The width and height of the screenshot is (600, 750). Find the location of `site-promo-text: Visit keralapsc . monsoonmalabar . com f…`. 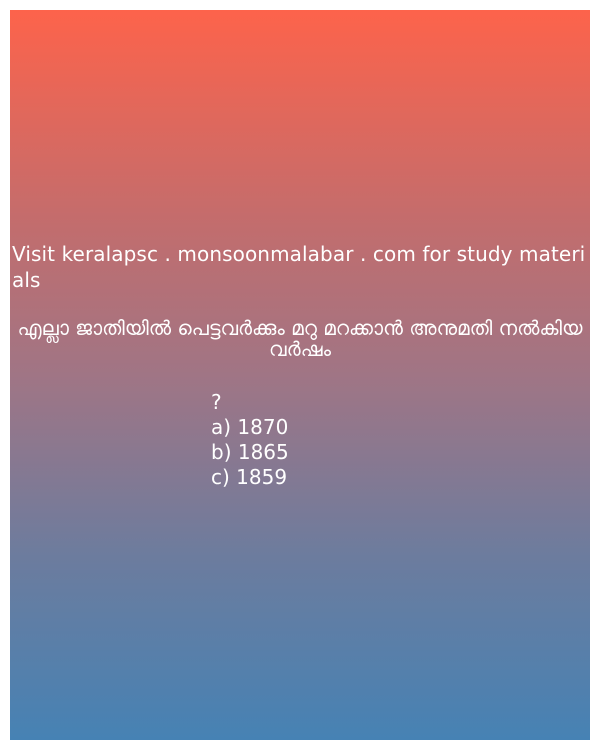

site-promo-text: Visit keralapsc . monsoonmalabar . com f… is located at coordinates (299, 267).